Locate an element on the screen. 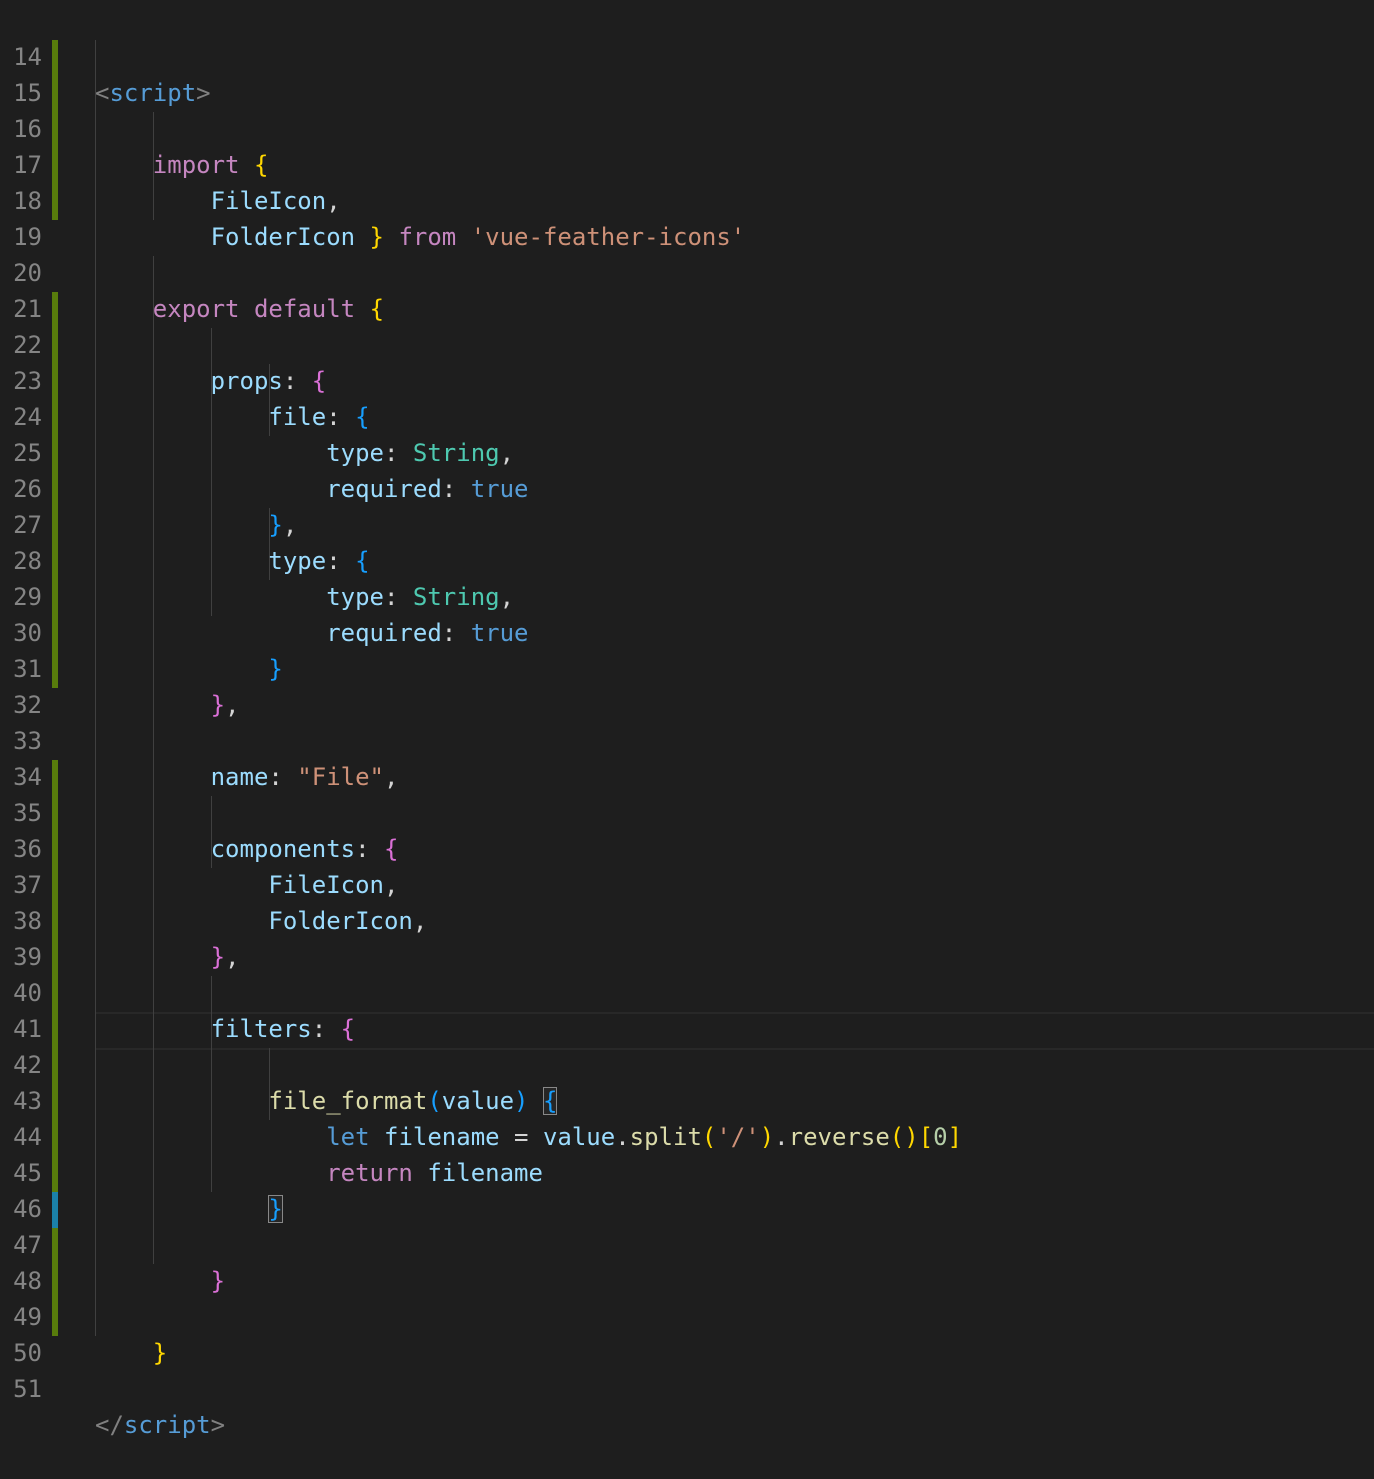 This screenshot has width=1374, height=1479. code-line: 37 FolderIcon, is located at coordinates (687, 883).